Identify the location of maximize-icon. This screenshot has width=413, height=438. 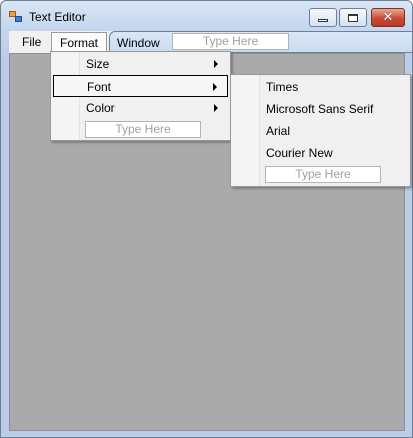
(353, 17).